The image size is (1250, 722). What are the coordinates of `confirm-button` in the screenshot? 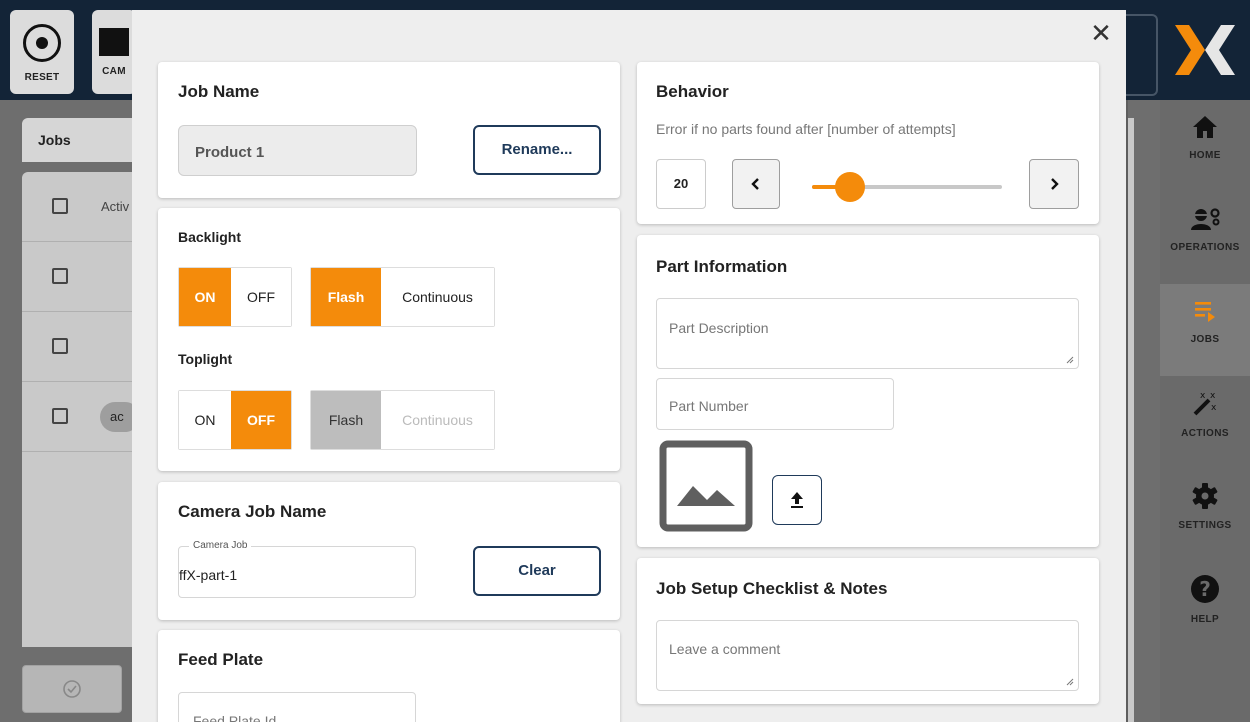 It's located at (72, 689).